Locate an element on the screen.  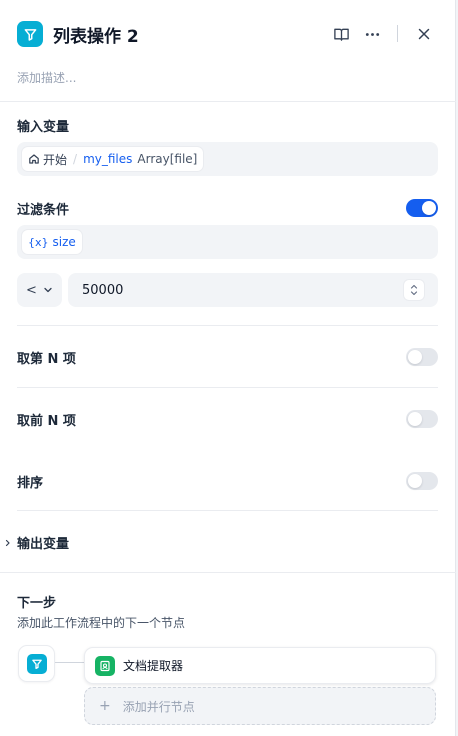
number-stepper is located at coordinates (414, 290).